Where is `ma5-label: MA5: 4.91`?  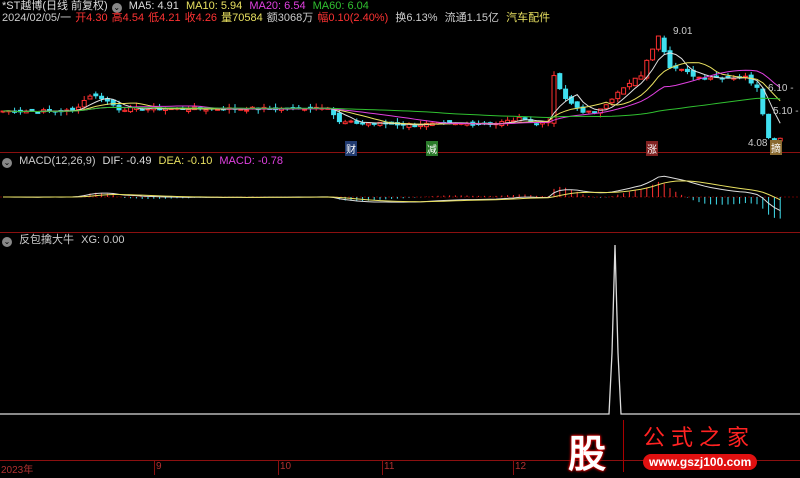
ma5-label: MA5: 4.91 is located at coordinates (153, 6).